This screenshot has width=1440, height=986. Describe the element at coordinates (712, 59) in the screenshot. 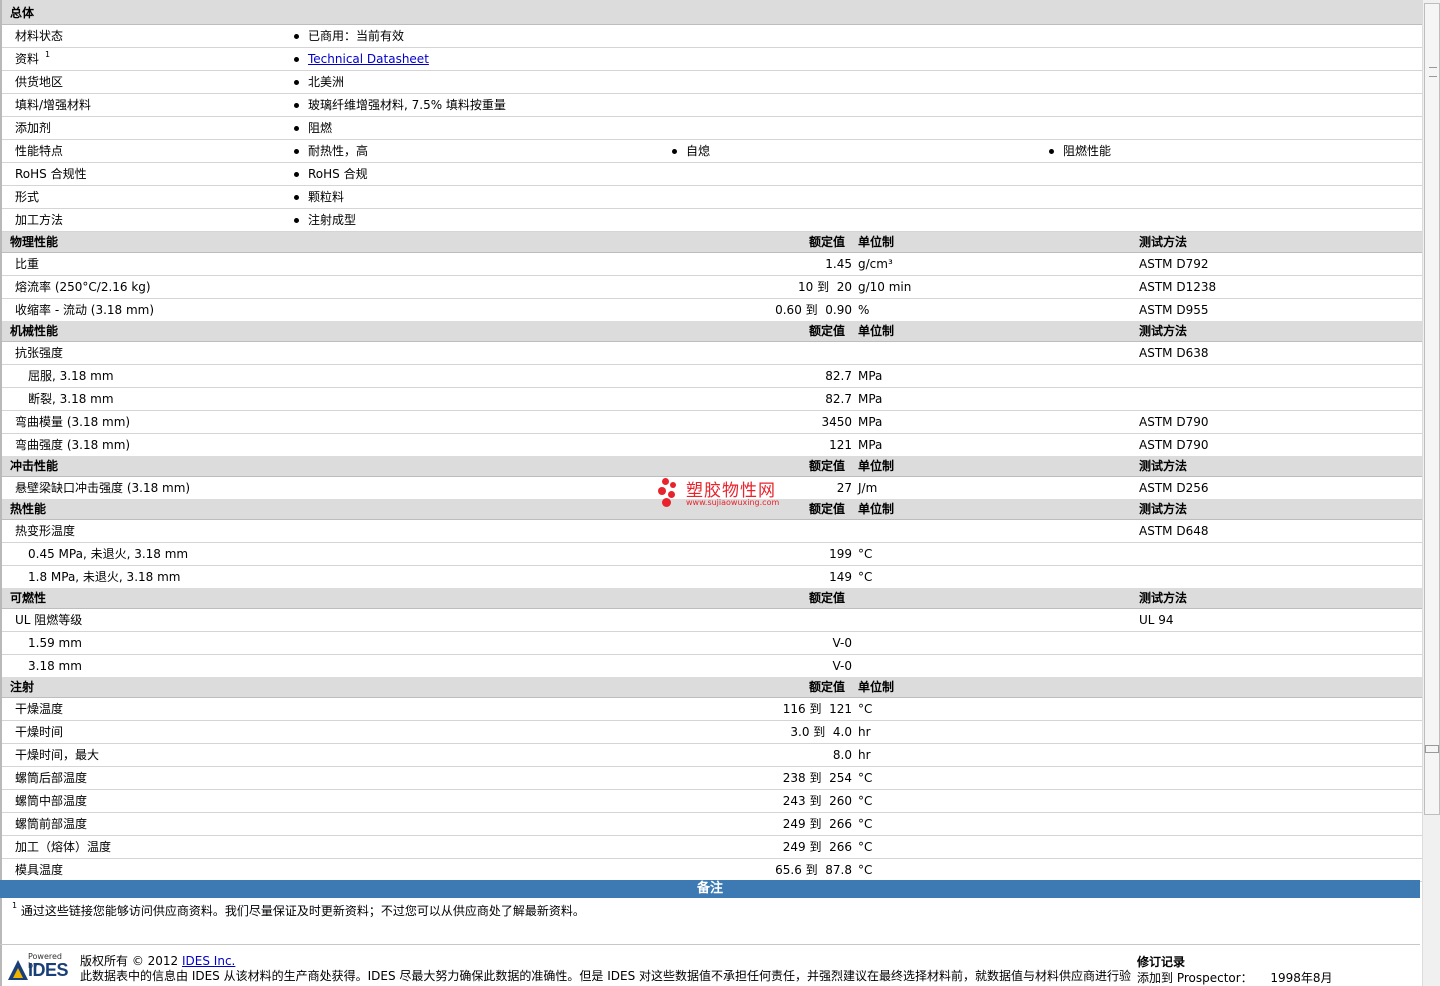

I see `general-row: 资料 1 Technical Datasheet` at that location.